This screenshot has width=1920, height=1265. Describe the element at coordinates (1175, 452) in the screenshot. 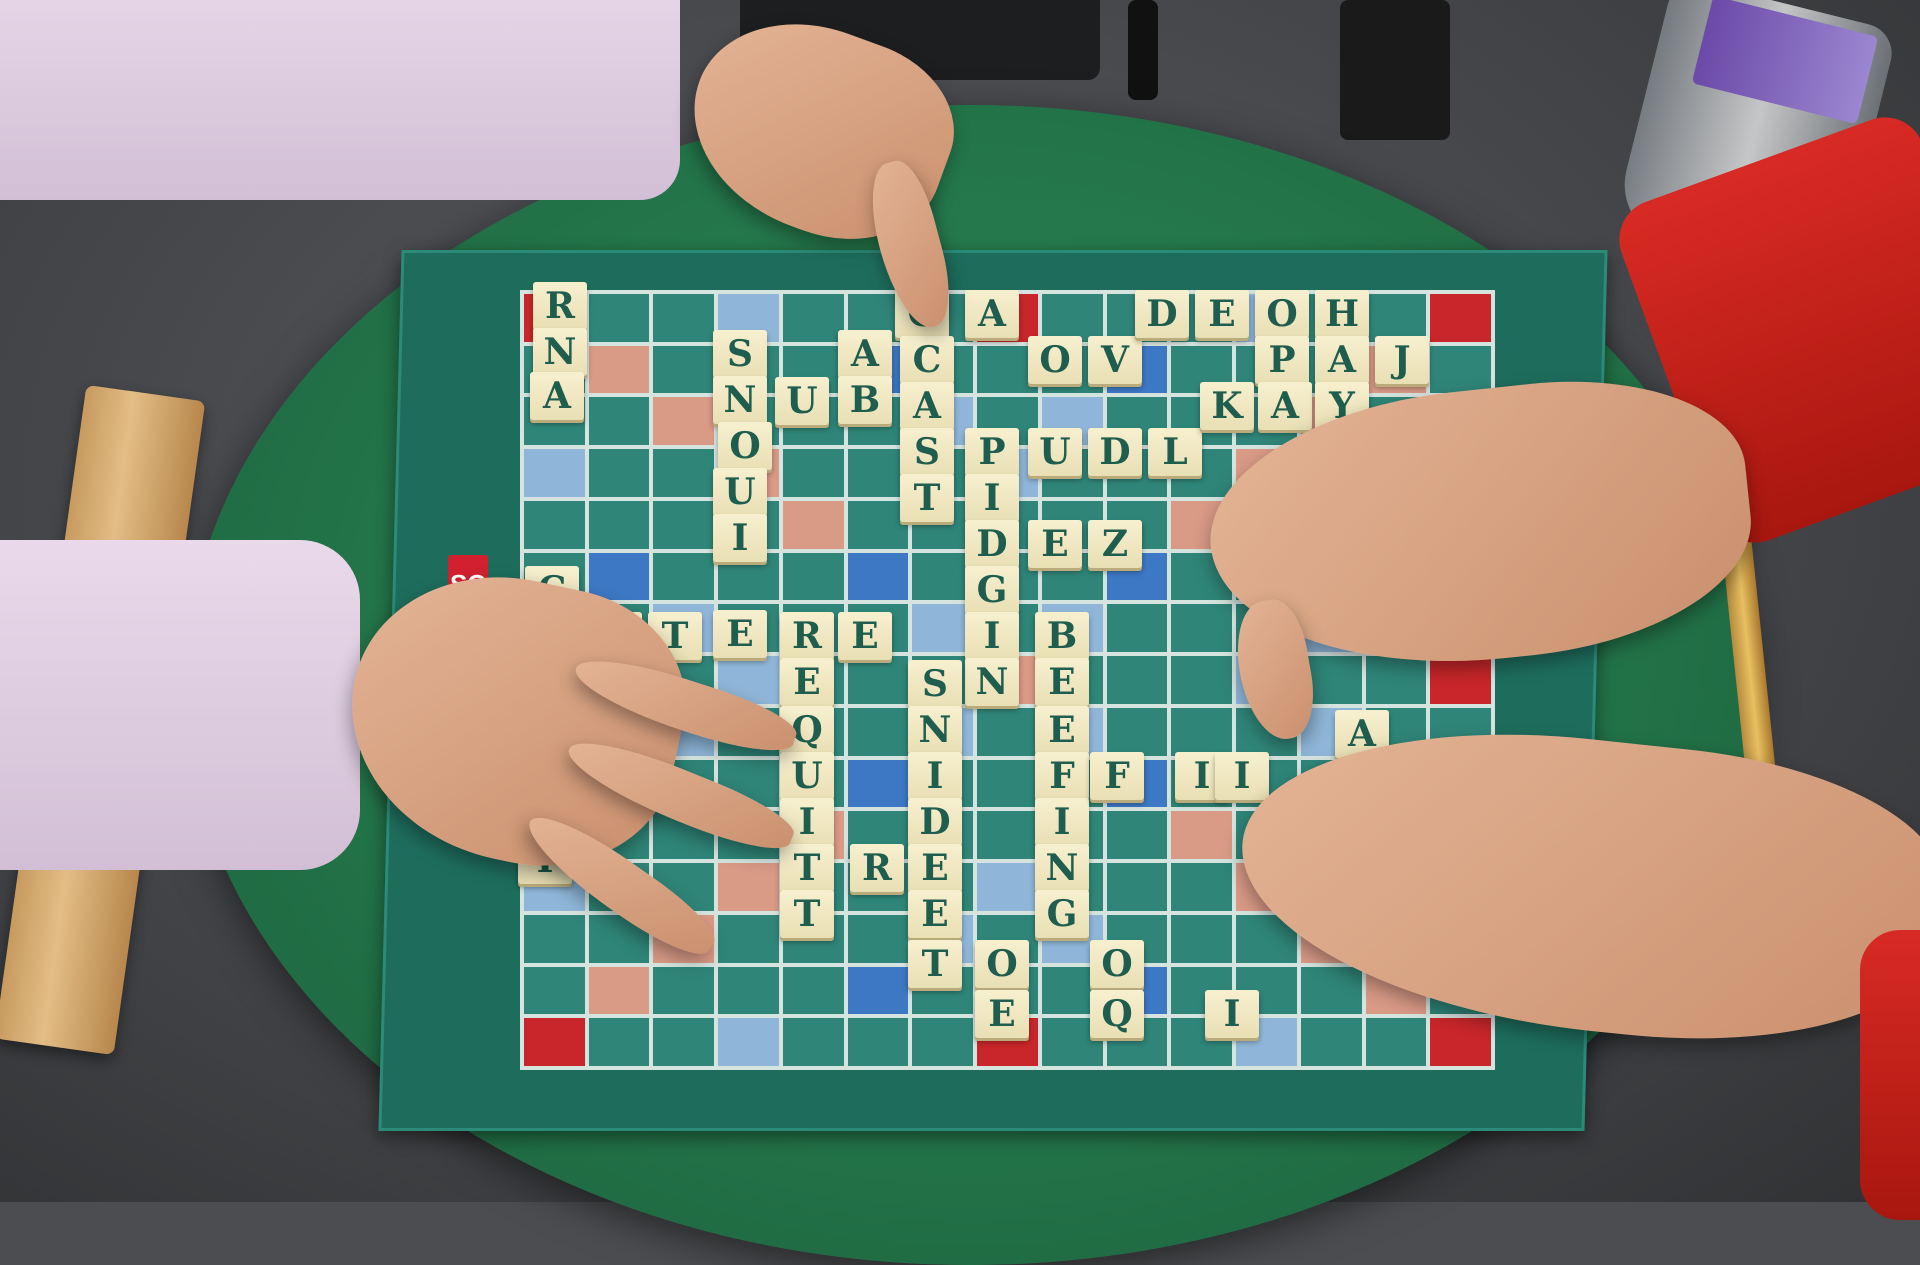

I see `tile: L` at that location.